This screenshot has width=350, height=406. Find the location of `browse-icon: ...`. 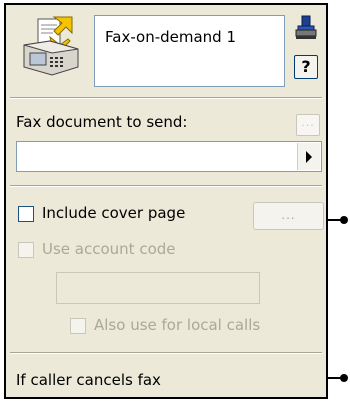

browse-icon: ... is located at coordinates (308, 125).